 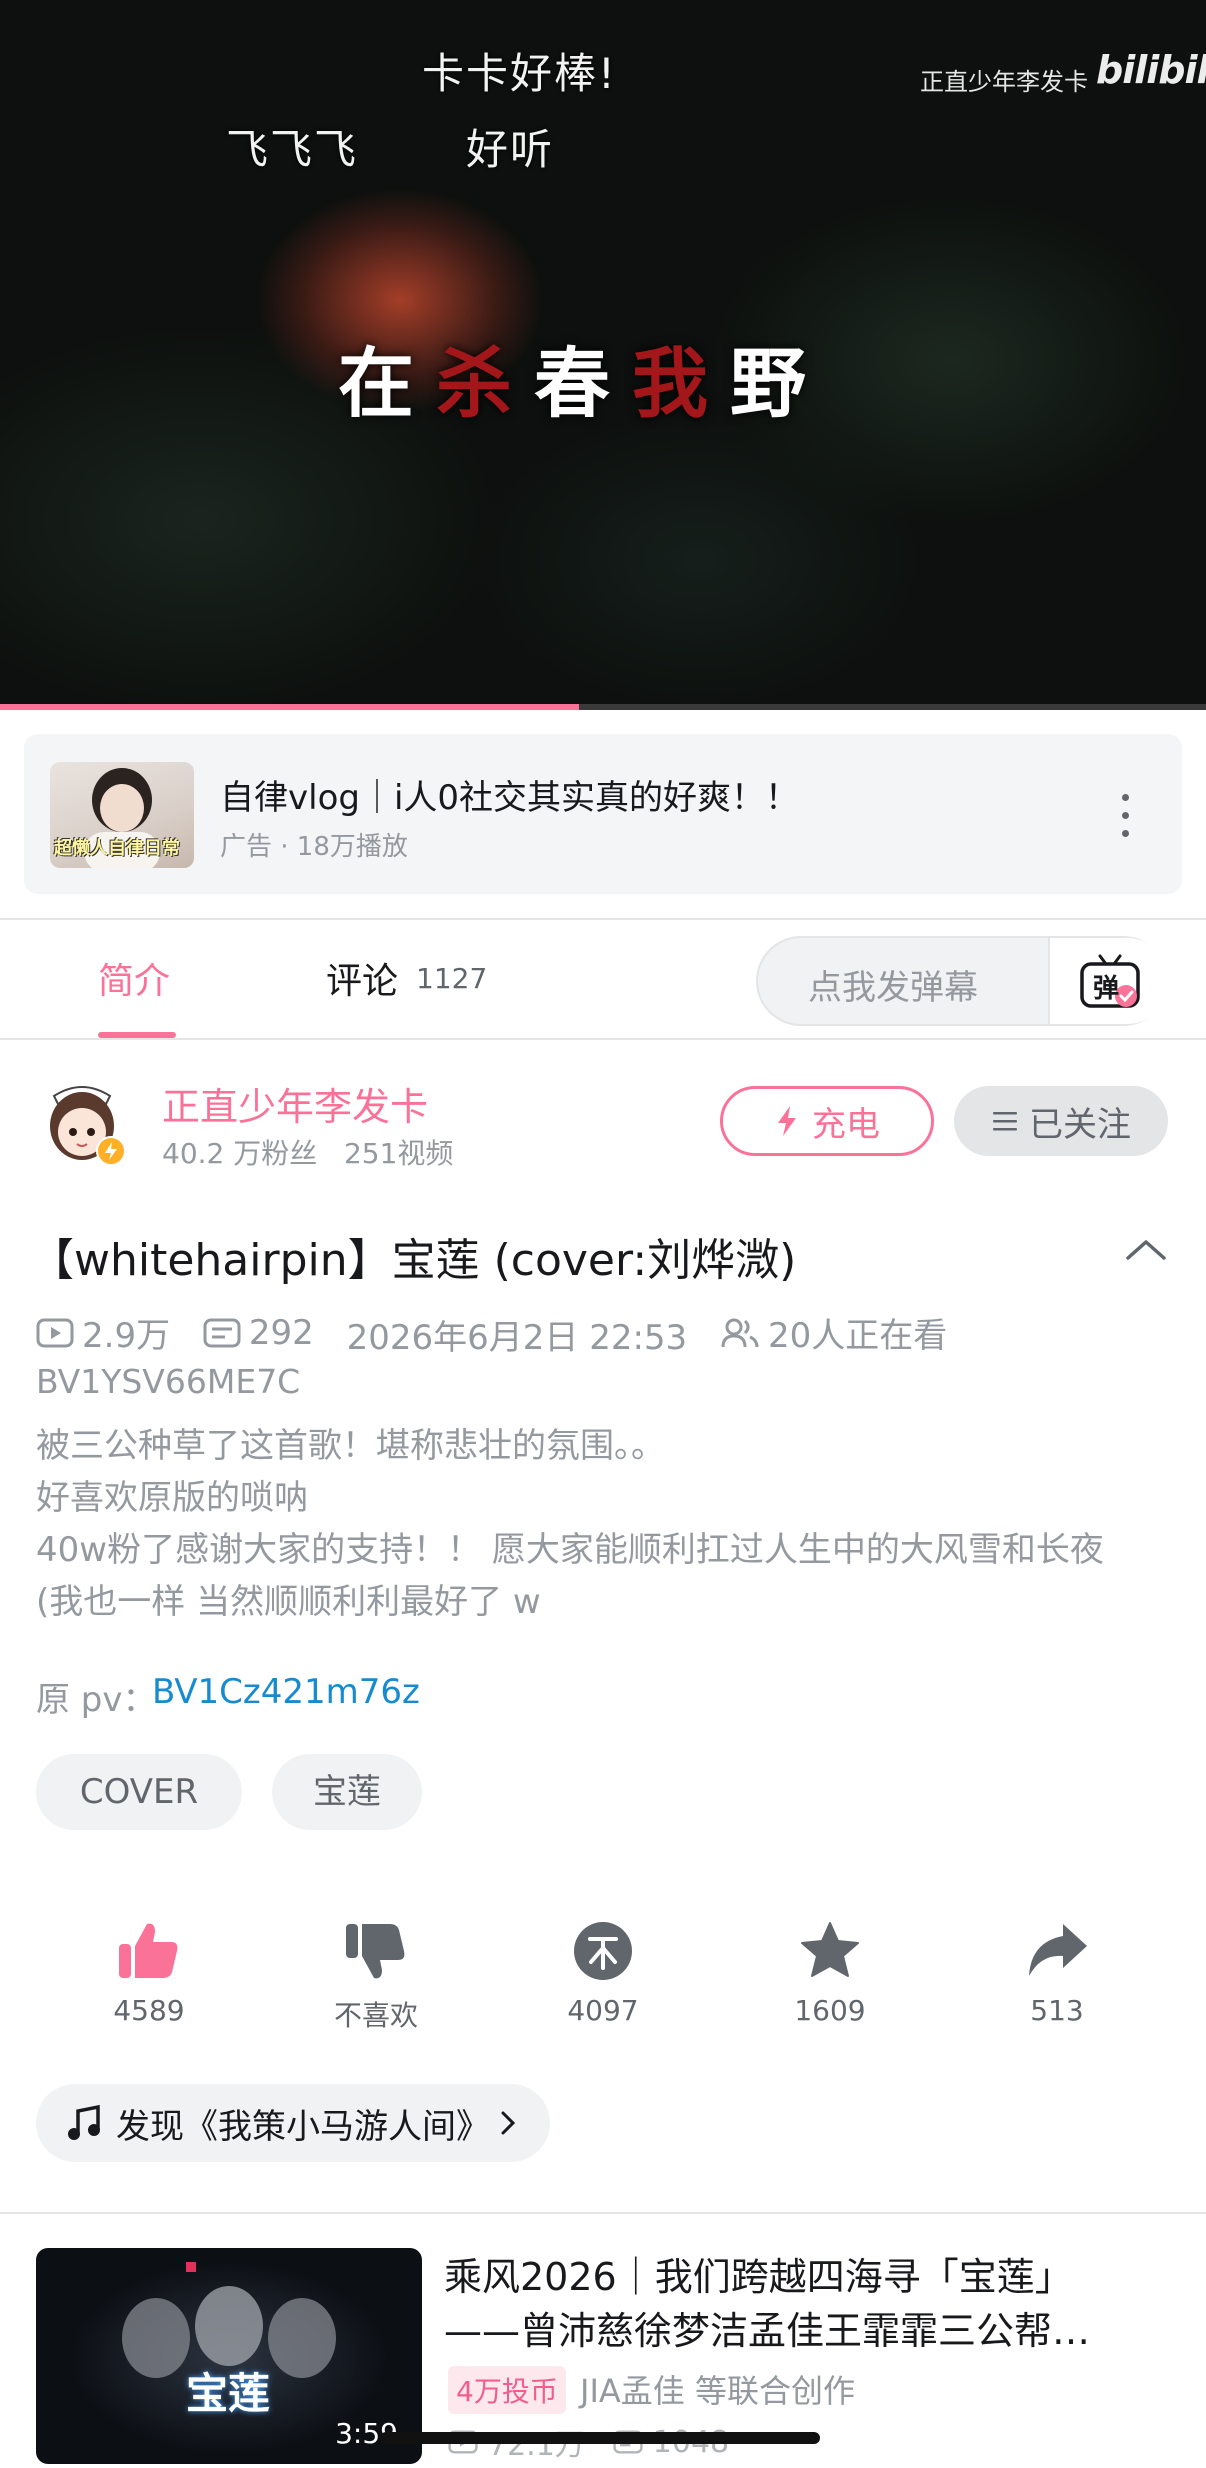 I want to click on related-video-title: 乘风2026｜我们跨越四海寻「宝莲」, so click(x=758, y=2273).